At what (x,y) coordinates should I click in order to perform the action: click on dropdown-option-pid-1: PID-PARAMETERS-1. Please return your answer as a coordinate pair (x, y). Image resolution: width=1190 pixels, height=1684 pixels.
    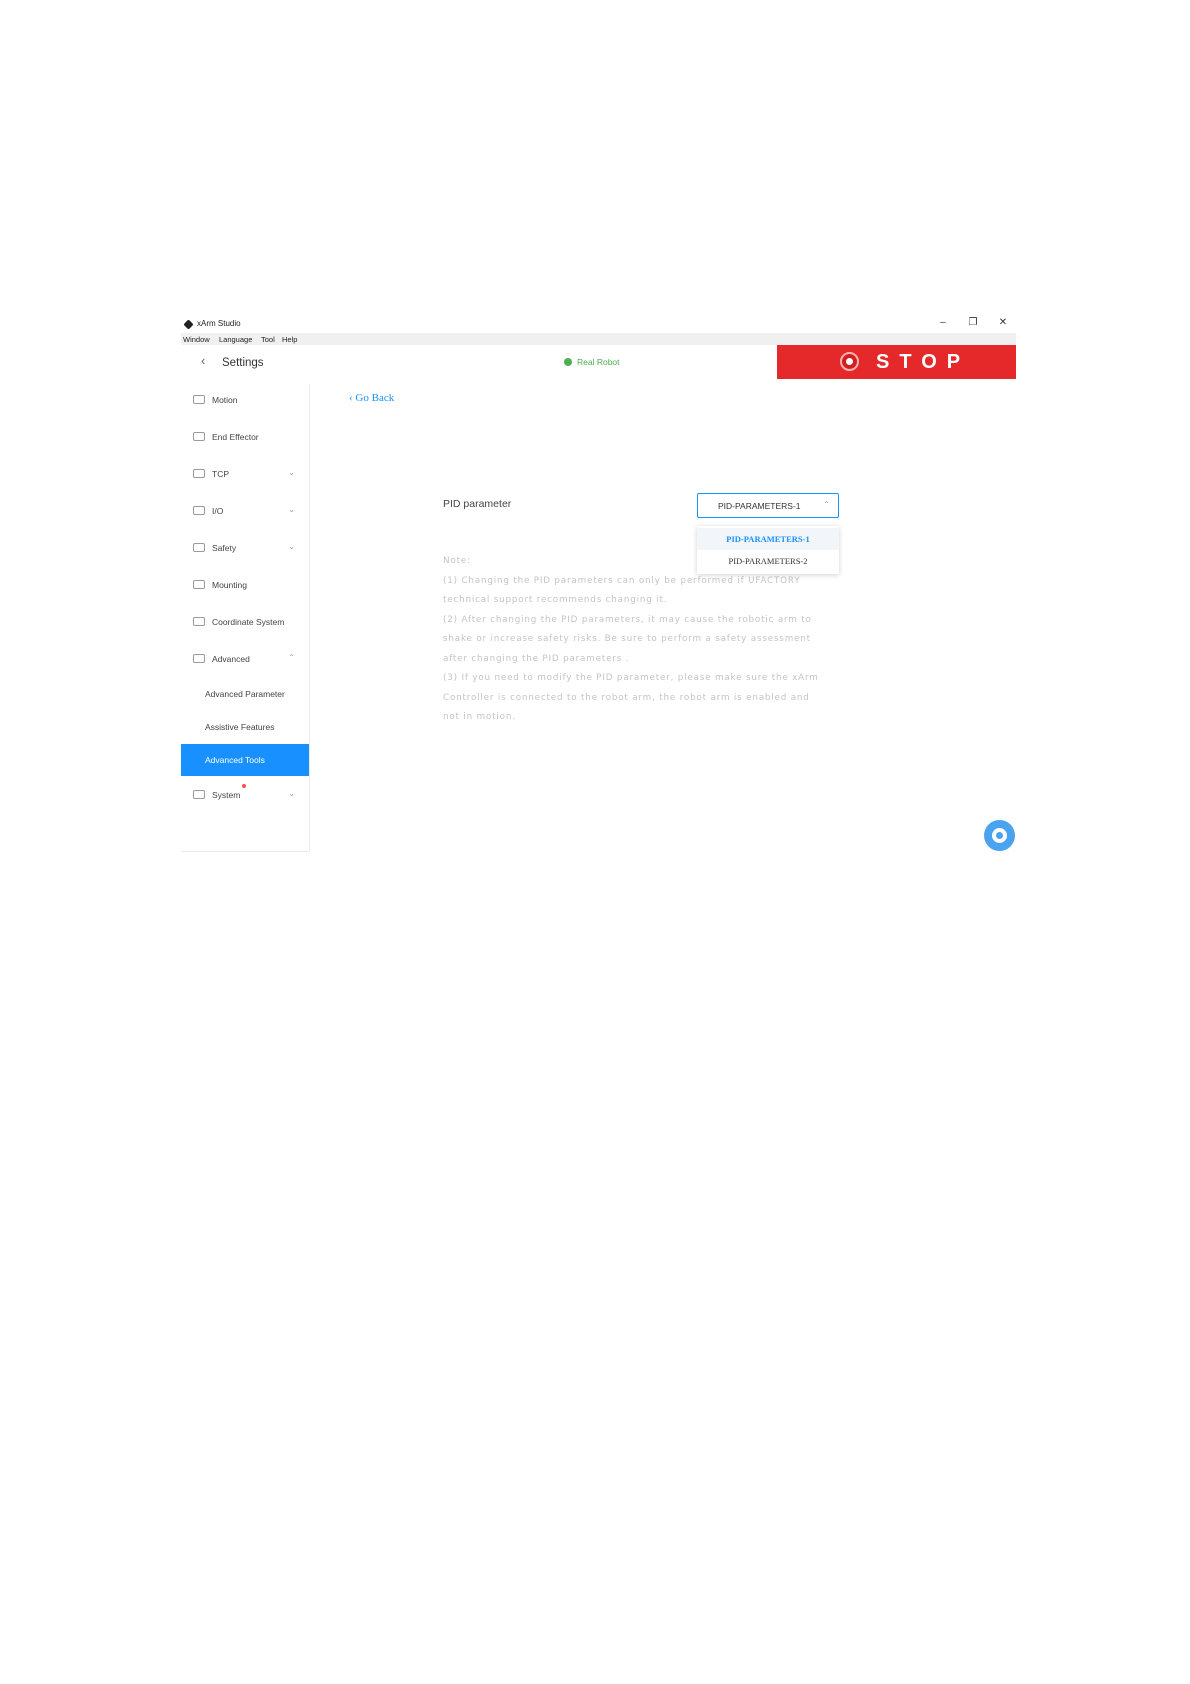
    Looking at the image, I should click on (768, 539).